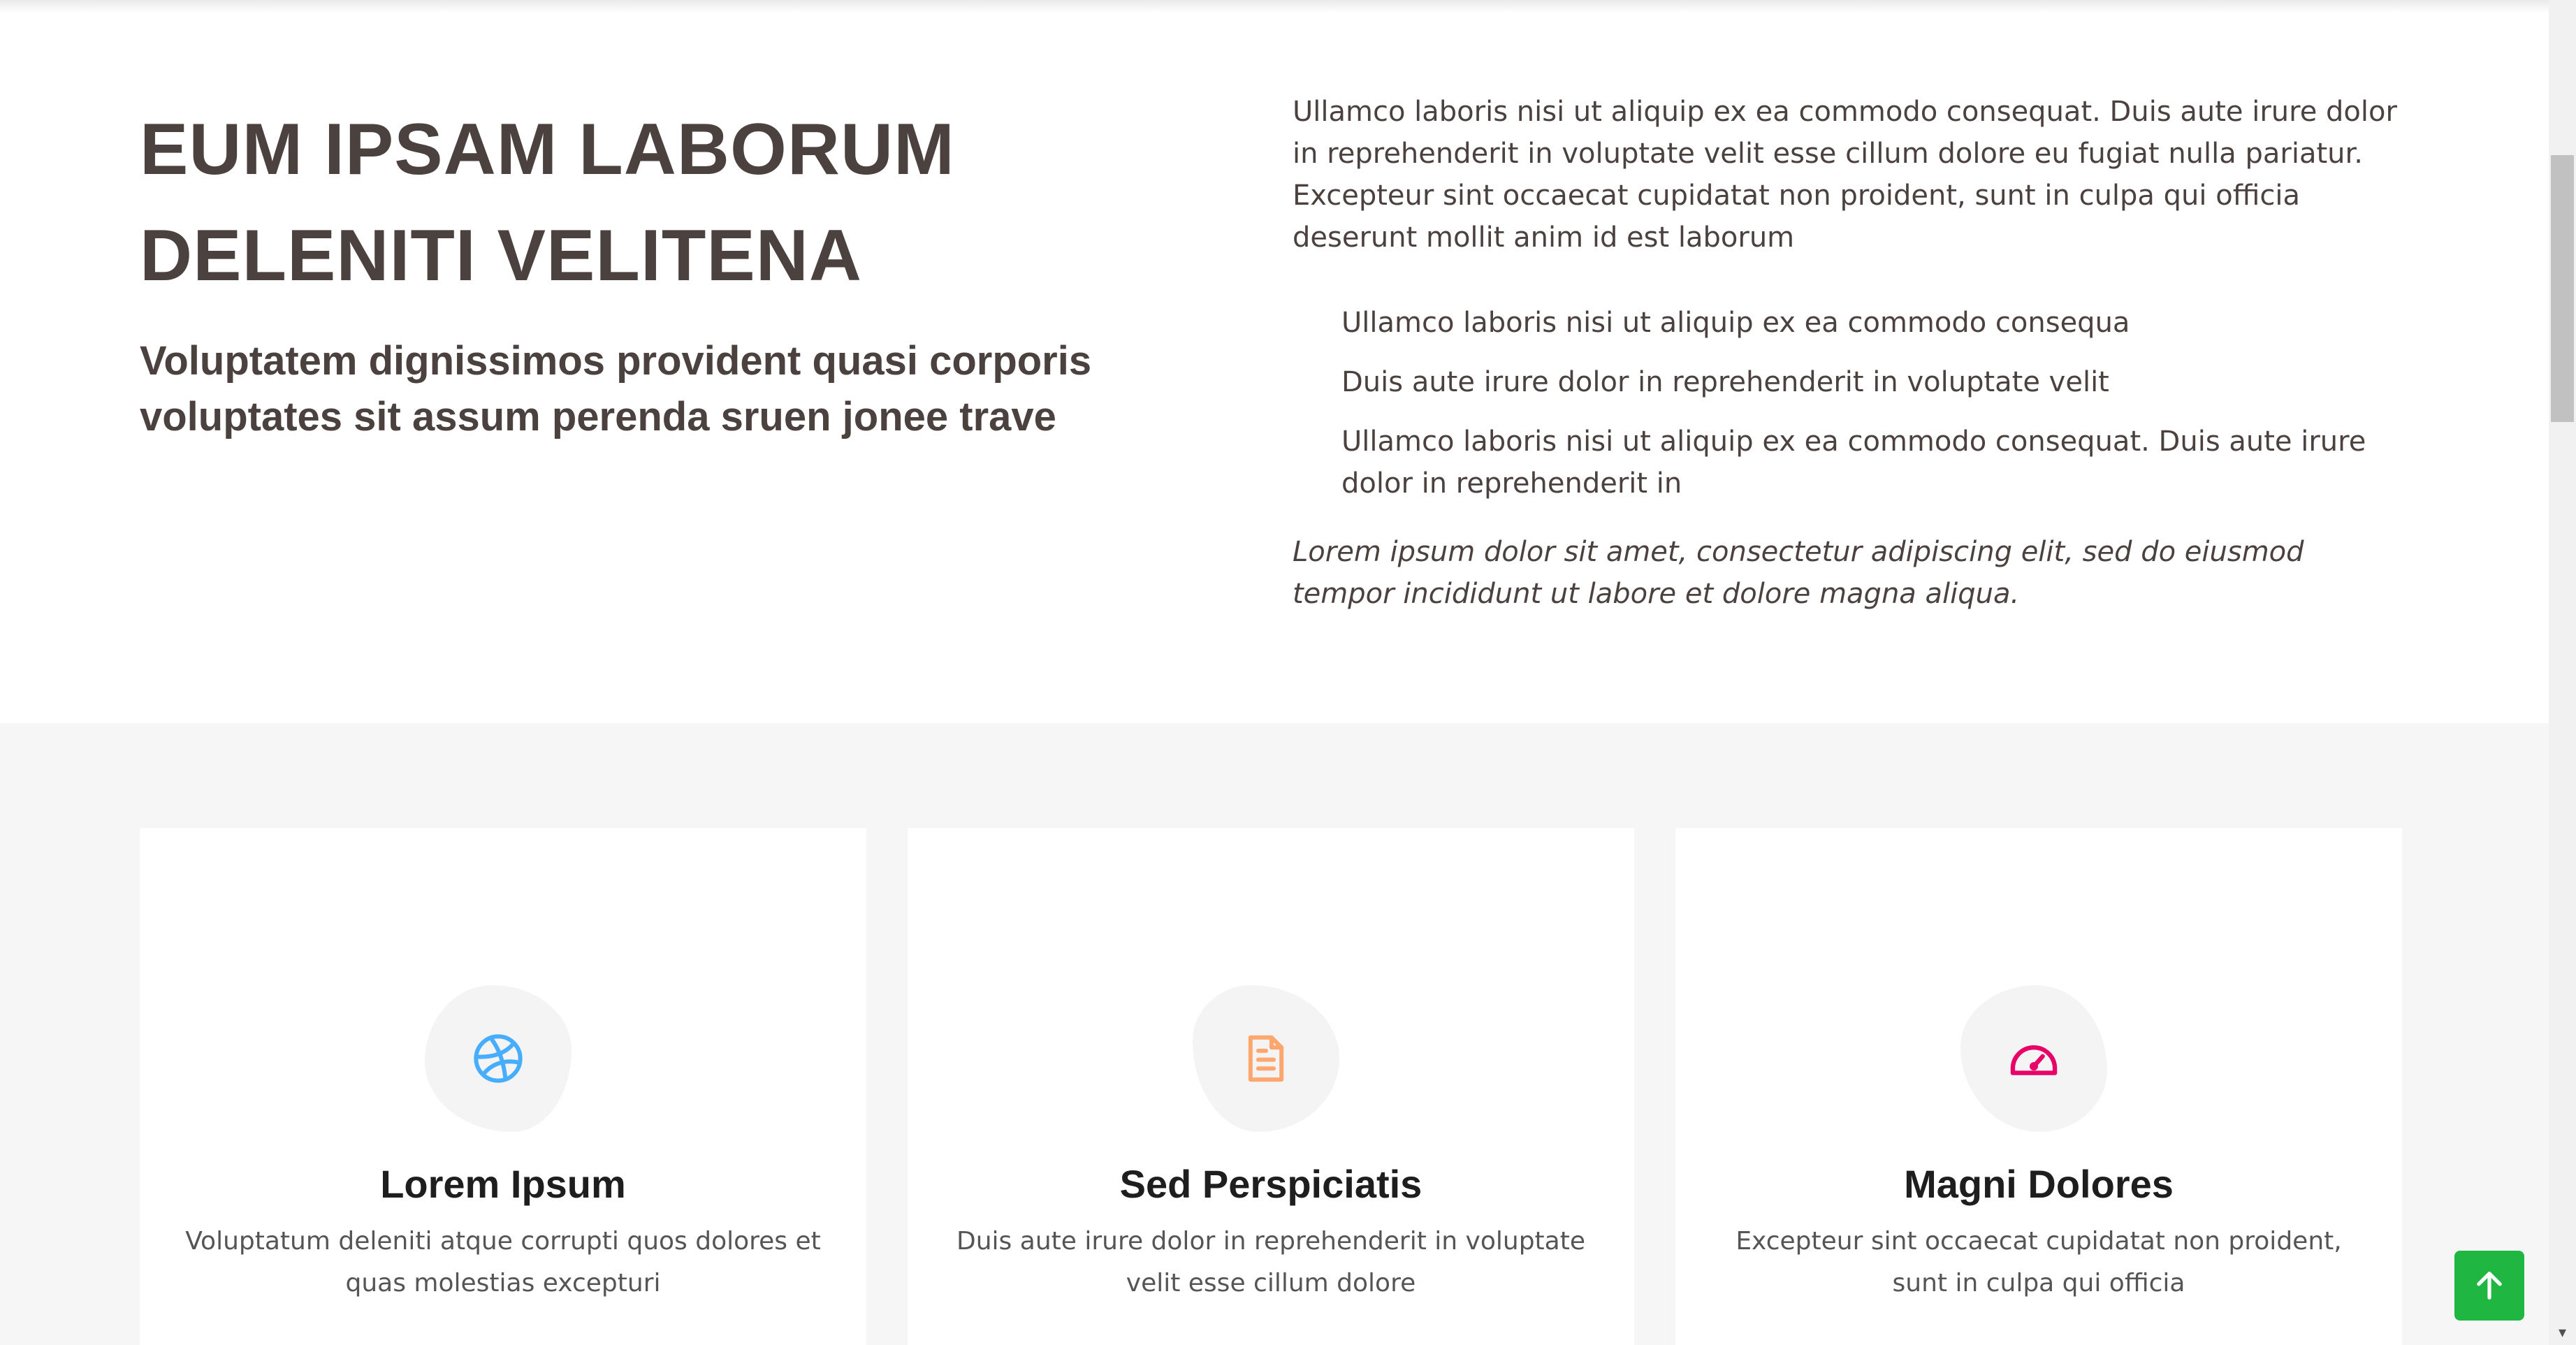 Image resolution: width=2576 pixels, height=1345 pixels. What do you see at coordinates (2038, 1184) in the screenshot?
I see `service-title: Magni Dolores` at bounding box center [2038, 1184].